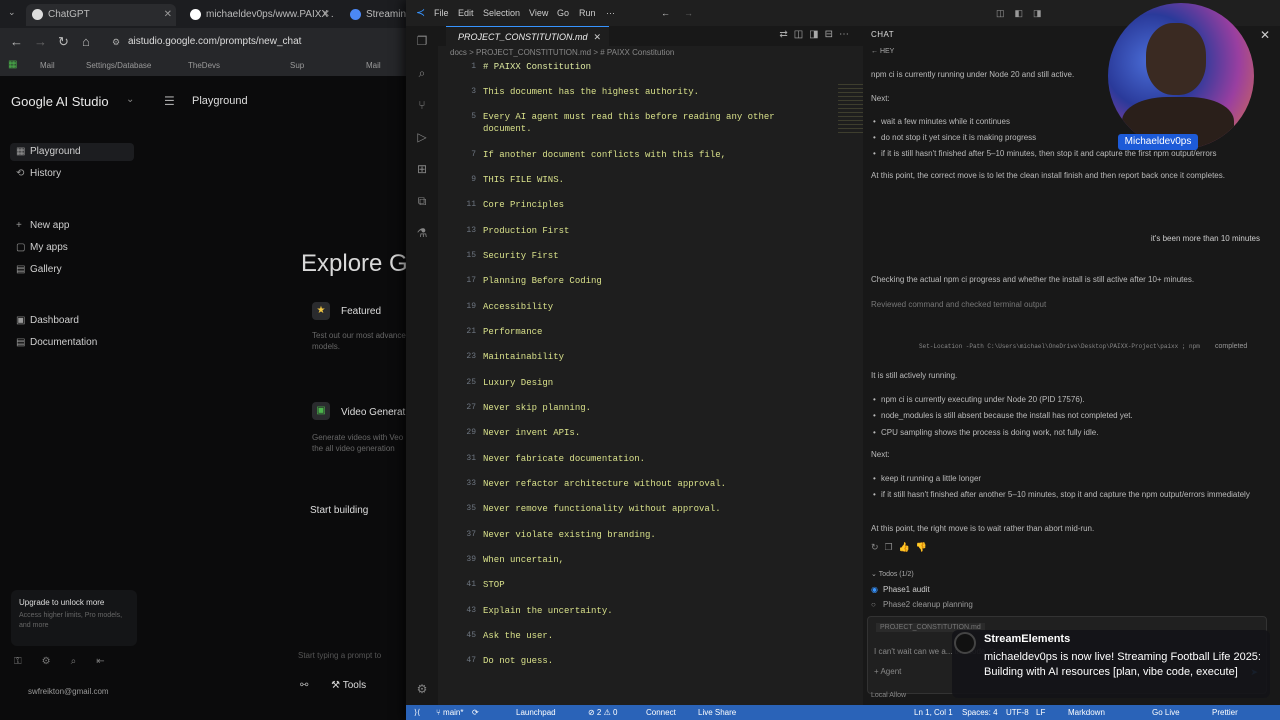 This screenshot has width=1280, height=720. What do you see at coordinates (922, 604) in the screenshot?
I see `todo-item: ○ Phase2 cleanup planning` at bounding box center [922, 604].